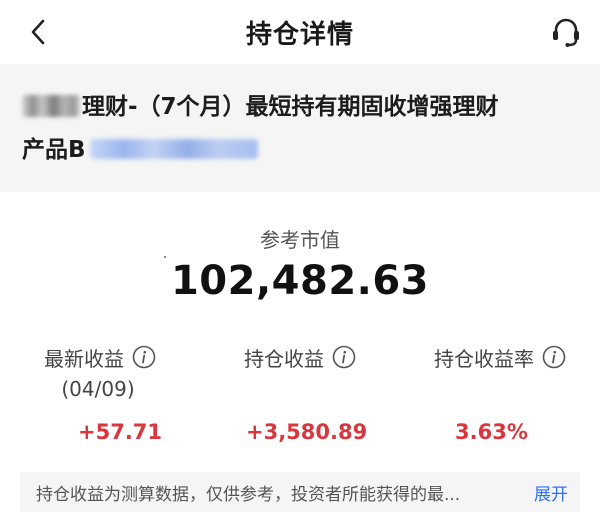  What do you see at coordinates (84, 358) in the screenshot?
I see `latest-income-label: 最新收益` at bounding box center [84, 358].